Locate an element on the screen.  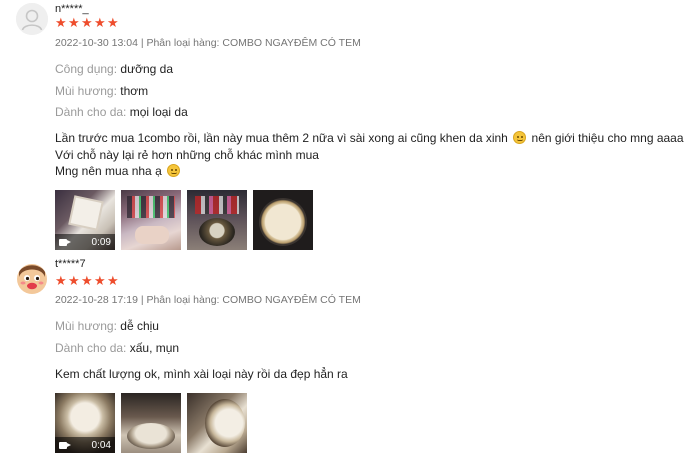
attribute-row: Công dụng: dưỡng da is located at coordinates (114, 69).